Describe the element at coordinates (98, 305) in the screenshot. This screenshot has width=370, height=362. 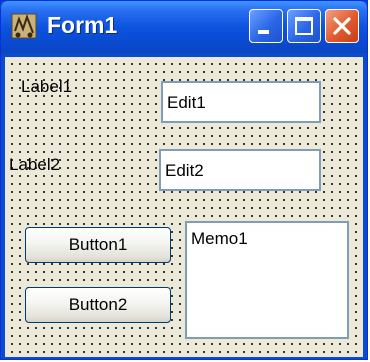
I see `button2: Button2` at that location.